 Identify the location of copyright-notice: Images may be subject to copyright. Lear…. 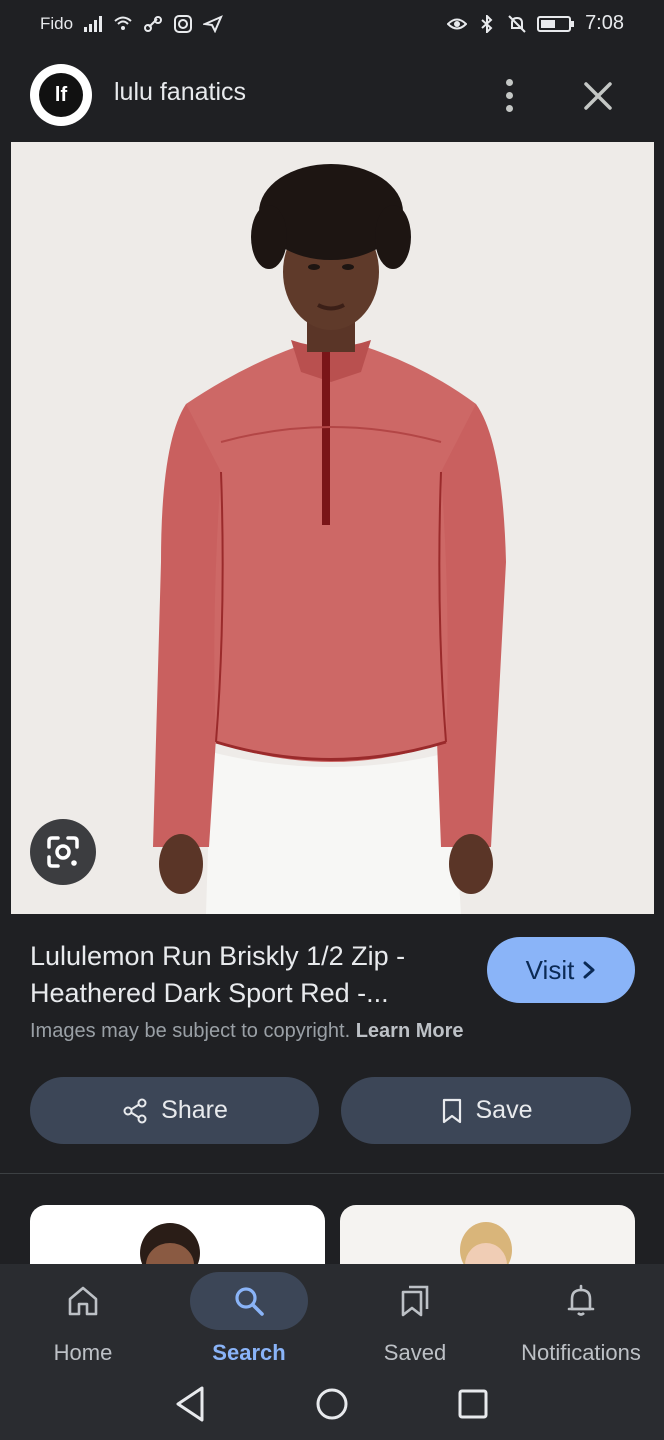
(247, 1031).